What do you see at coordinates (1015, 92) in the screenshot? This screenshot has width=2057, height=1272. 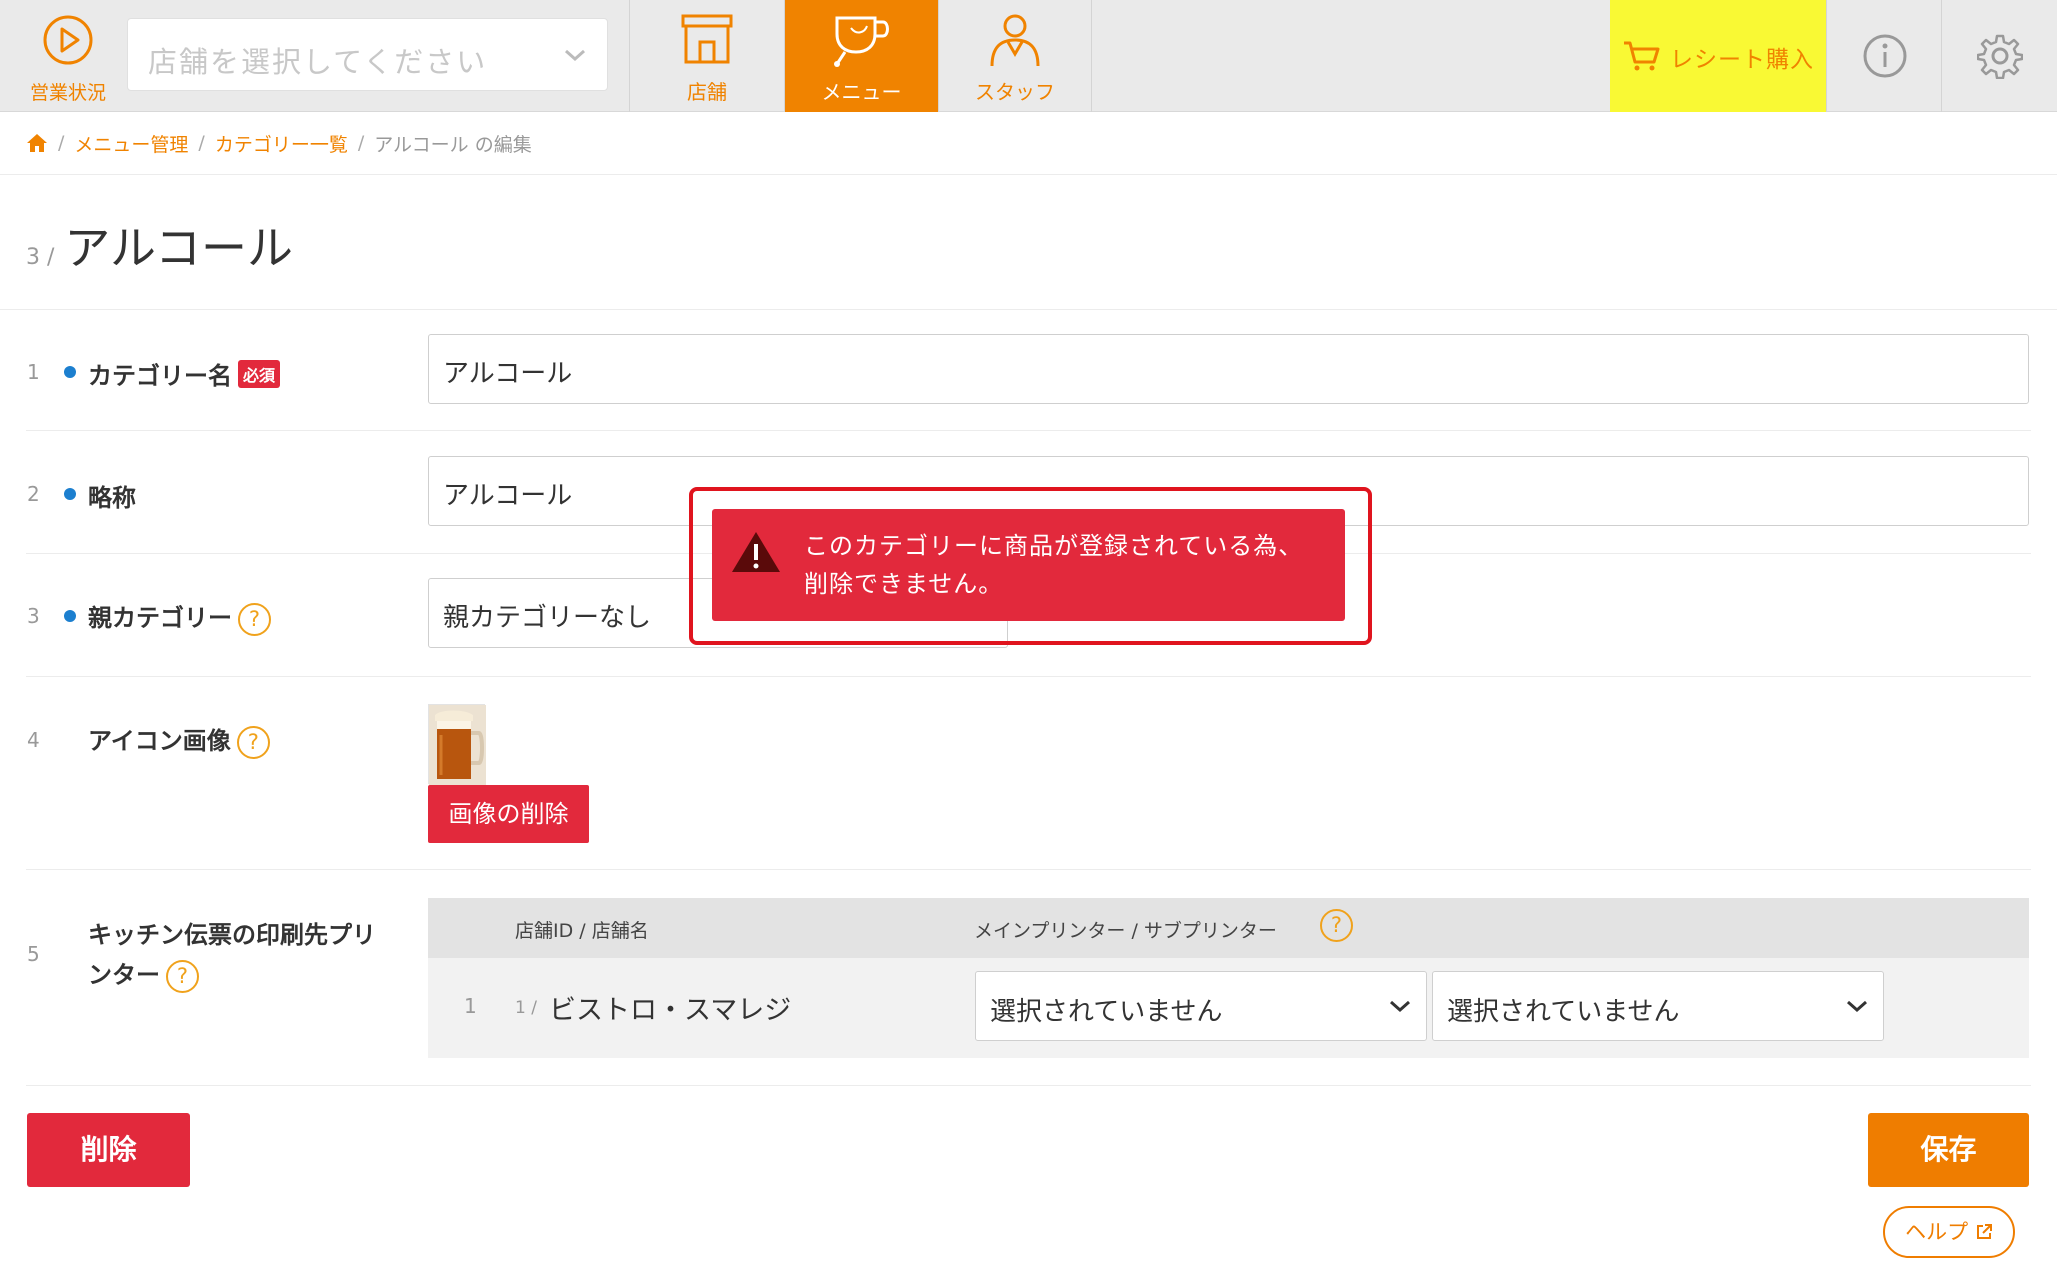 I see `tab-staff-label: スタッフ` at bounding box center [1015, 92].